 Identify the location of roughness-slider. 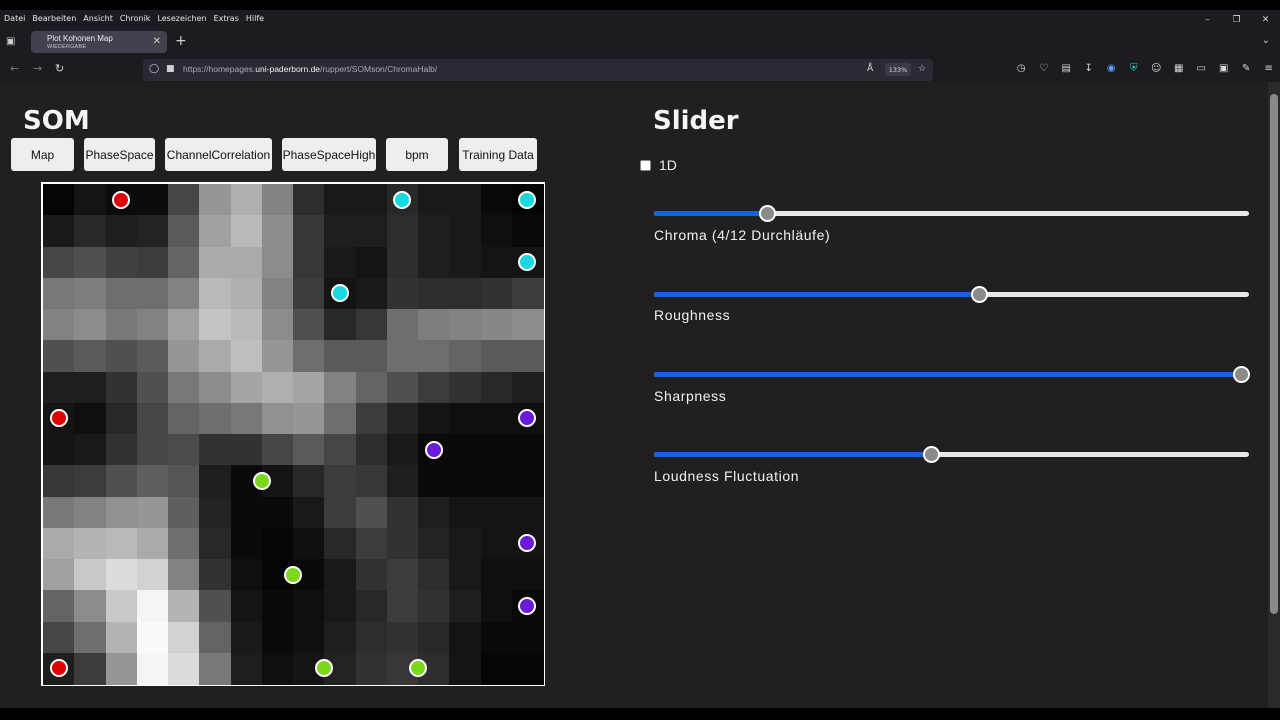
(951, 294).